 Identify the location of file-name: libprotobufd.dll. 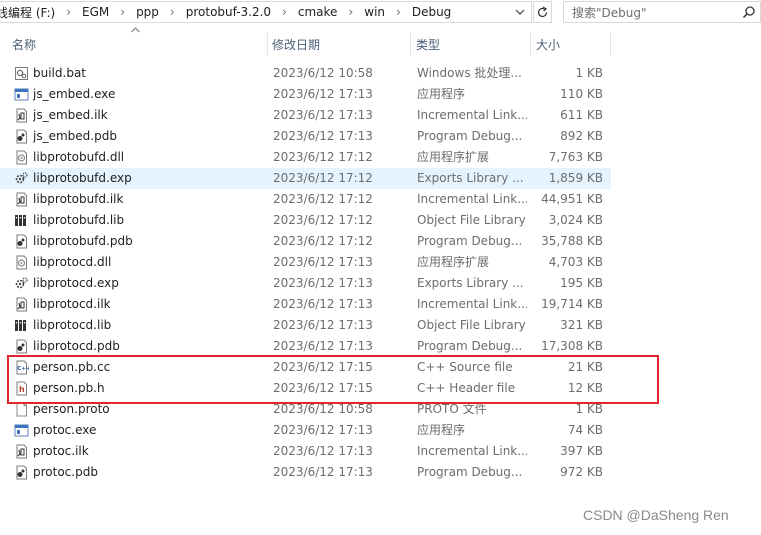
(79, 157).